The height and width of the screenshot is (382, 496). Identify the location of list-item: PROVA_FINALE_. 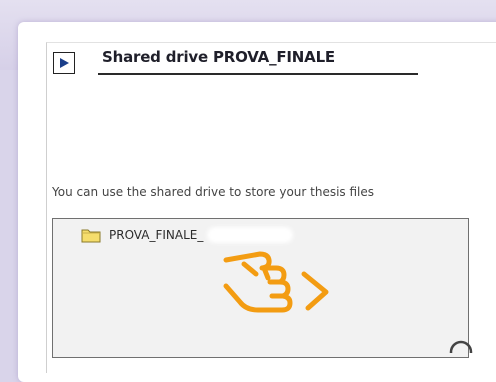
(187, 235).